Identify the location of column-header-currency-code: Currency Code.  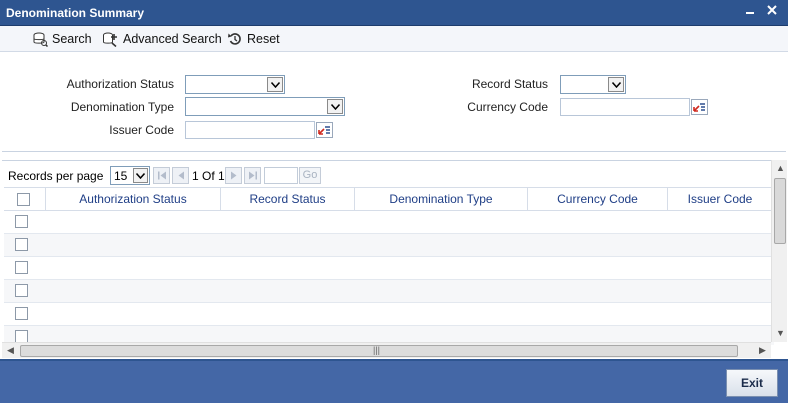
(598, 199).